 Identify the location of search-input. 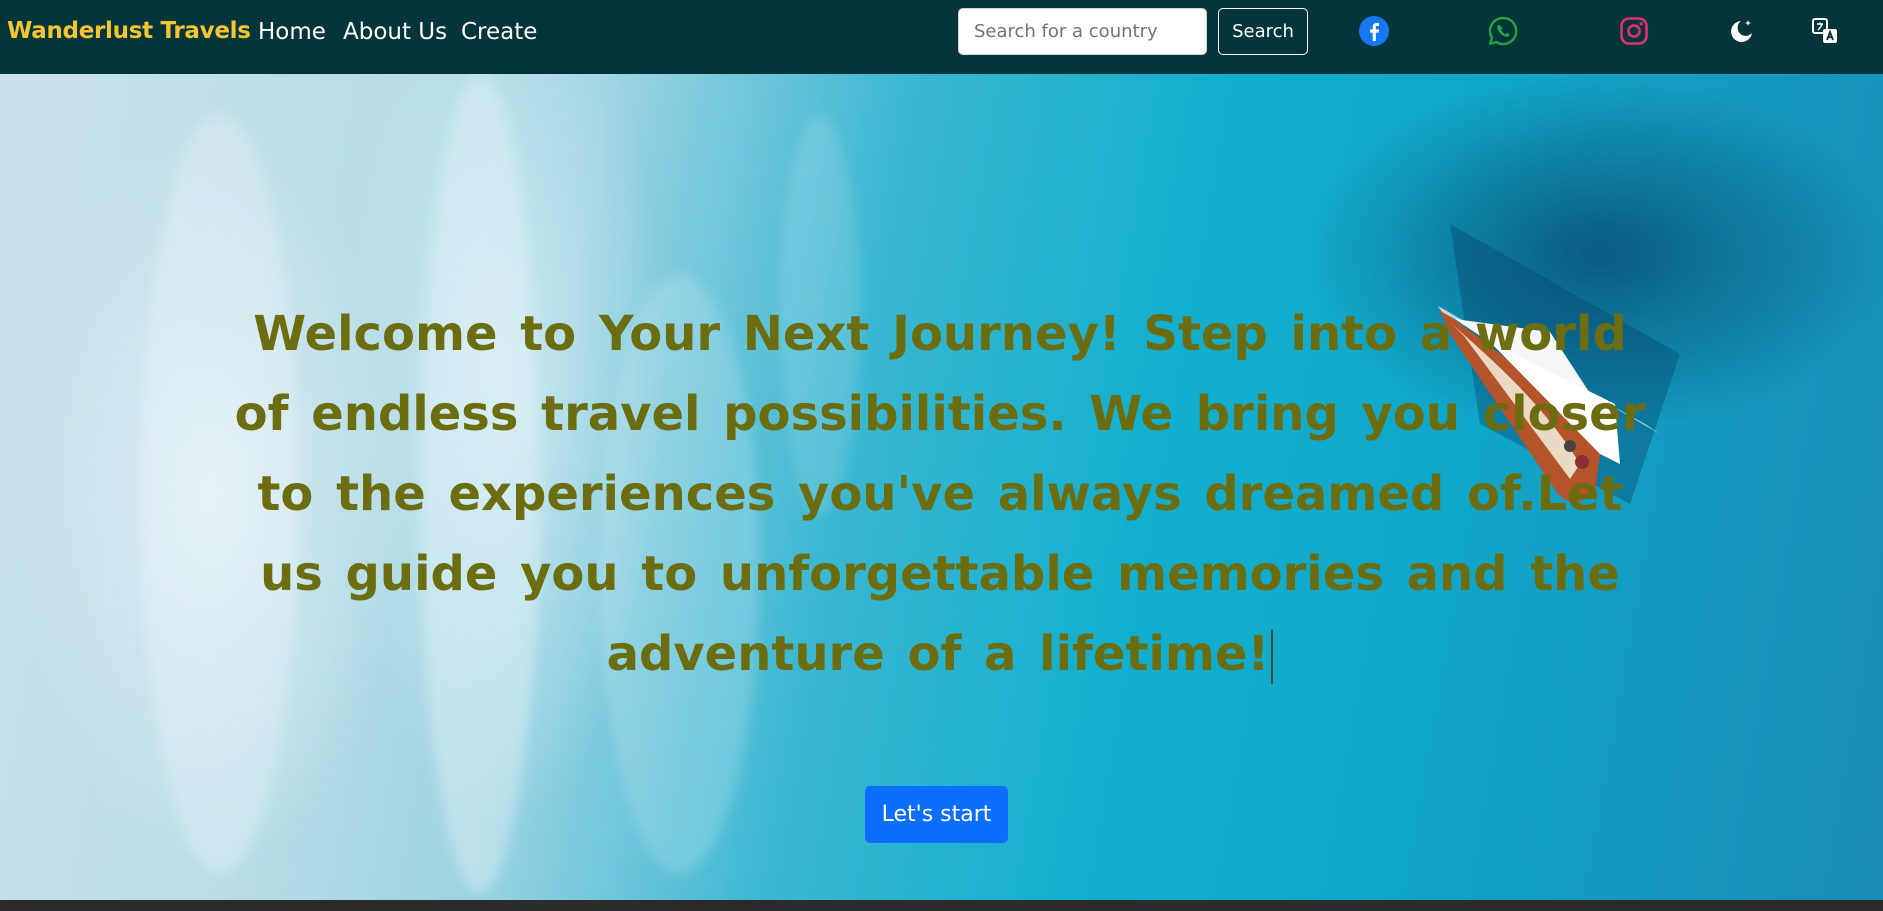
(1082, 31).